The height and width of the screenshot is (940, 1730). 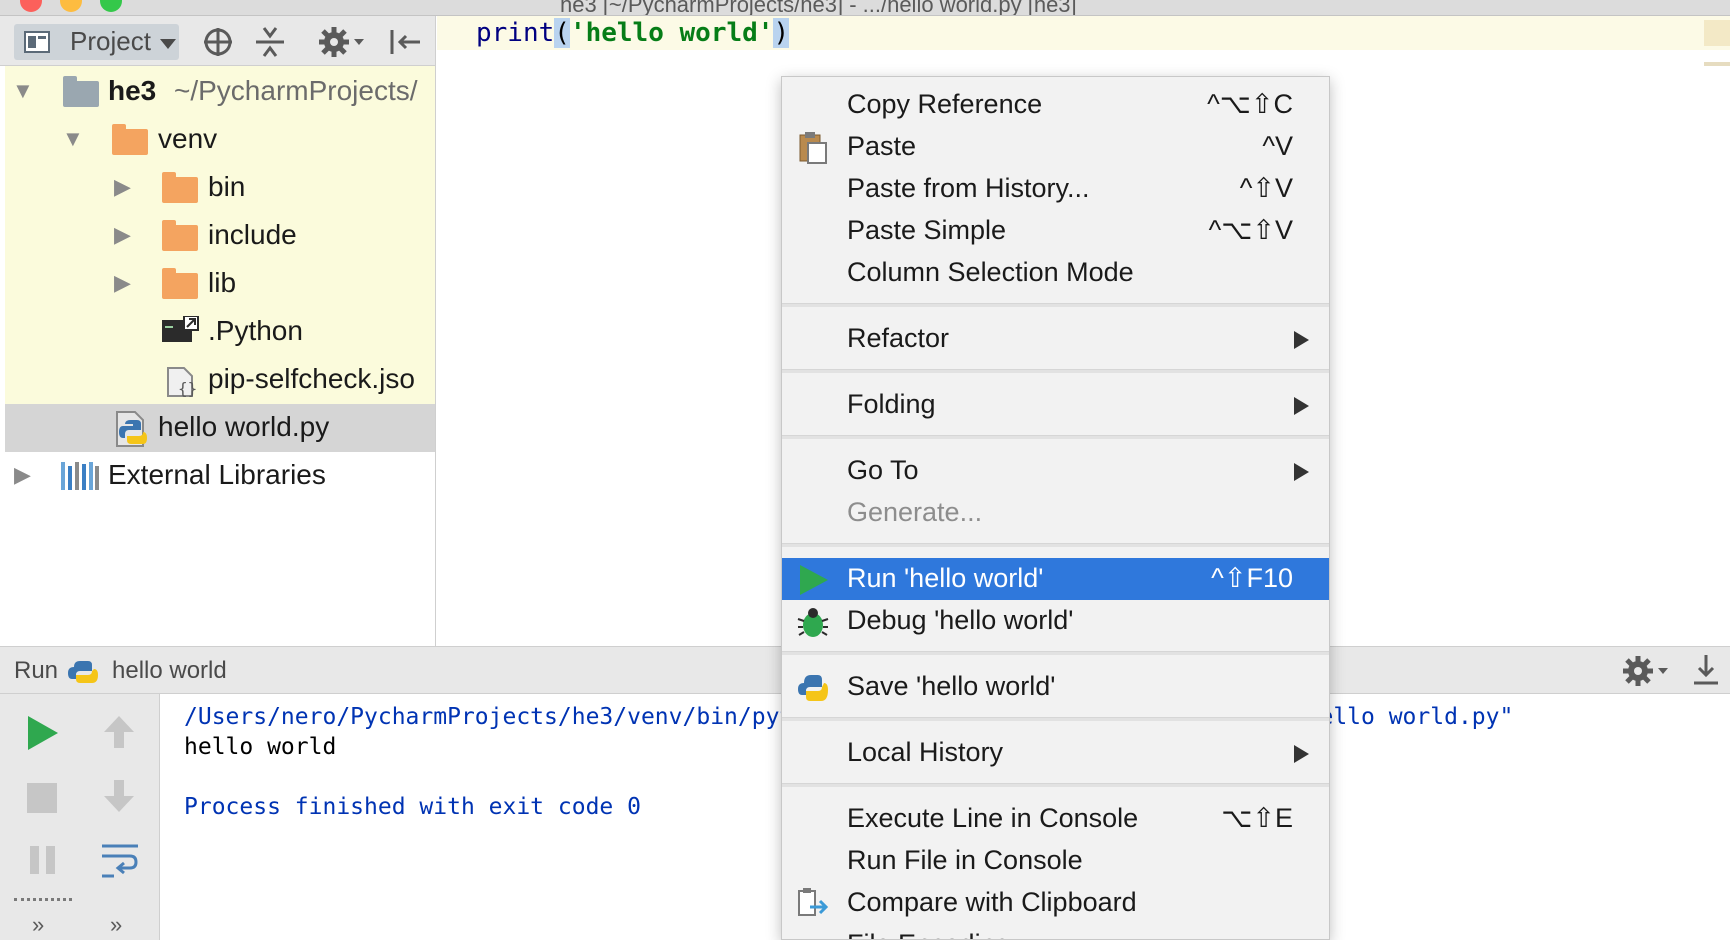 I want to click on menu-item-refactor: Refactor, so click(x=1055, y=339).